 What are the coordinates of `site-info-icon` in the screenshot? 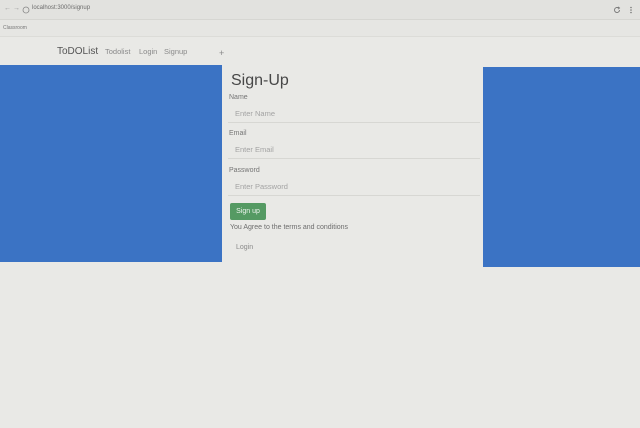 It's located at (26, 10).